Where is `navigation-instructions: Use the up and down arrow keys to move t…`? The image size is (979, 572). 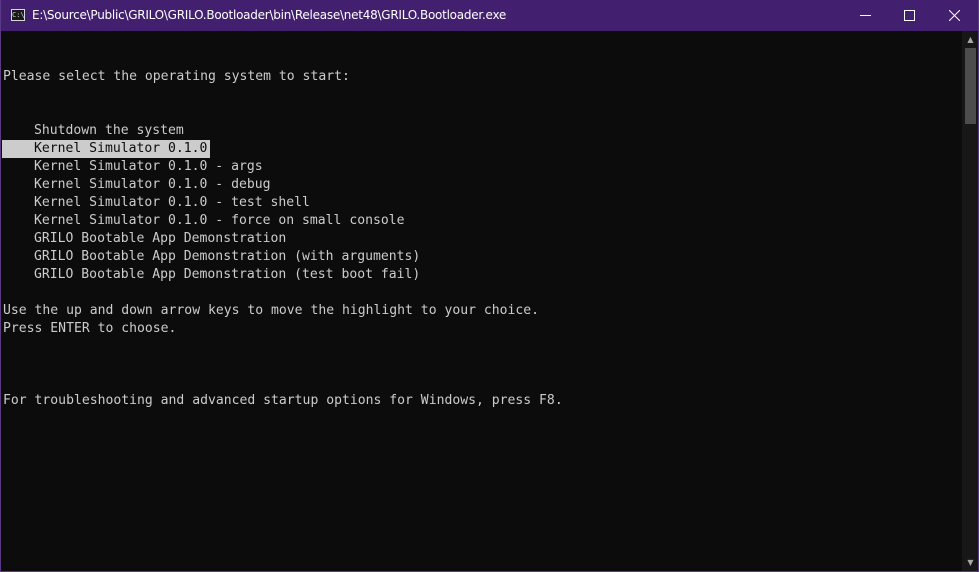 navigation-instructions: Use the up and down arrow keys to move t… is located at coordinates (271, 310).